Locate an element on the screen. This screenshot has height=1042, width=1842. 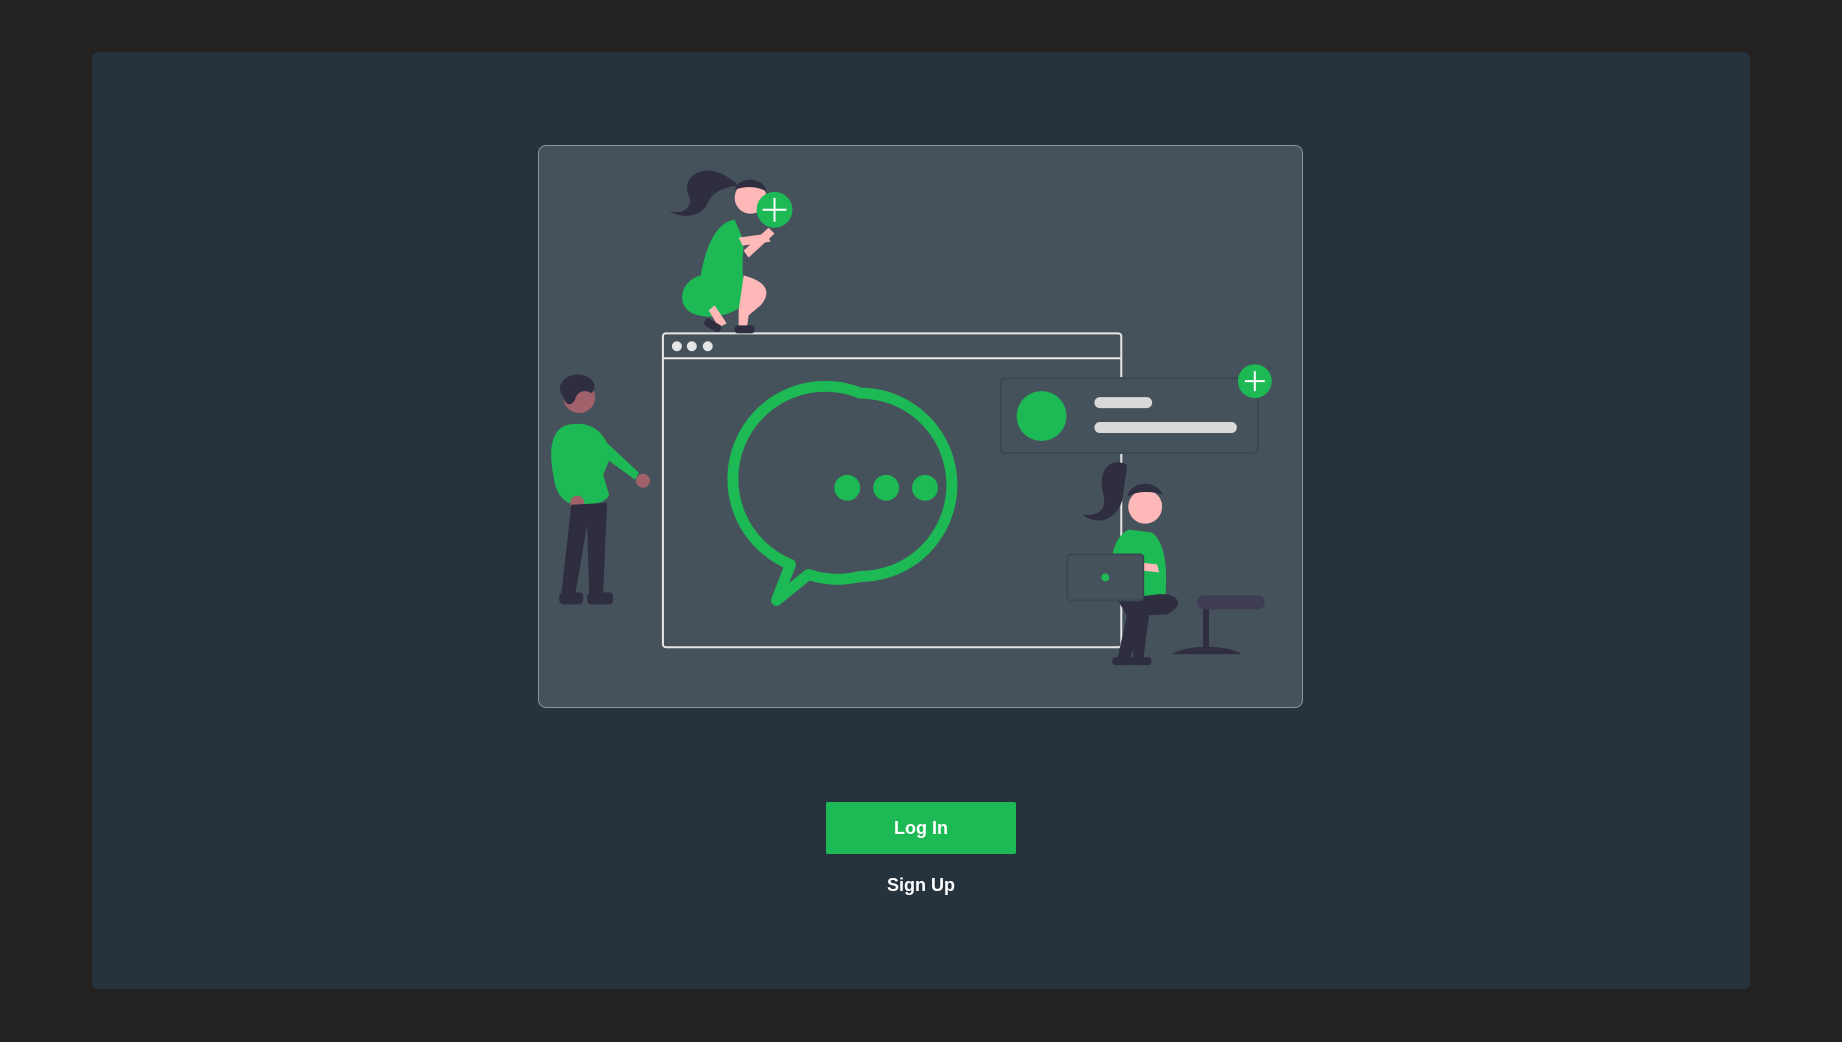
signup-link: Sign Up is located at coordinates (921, 885).